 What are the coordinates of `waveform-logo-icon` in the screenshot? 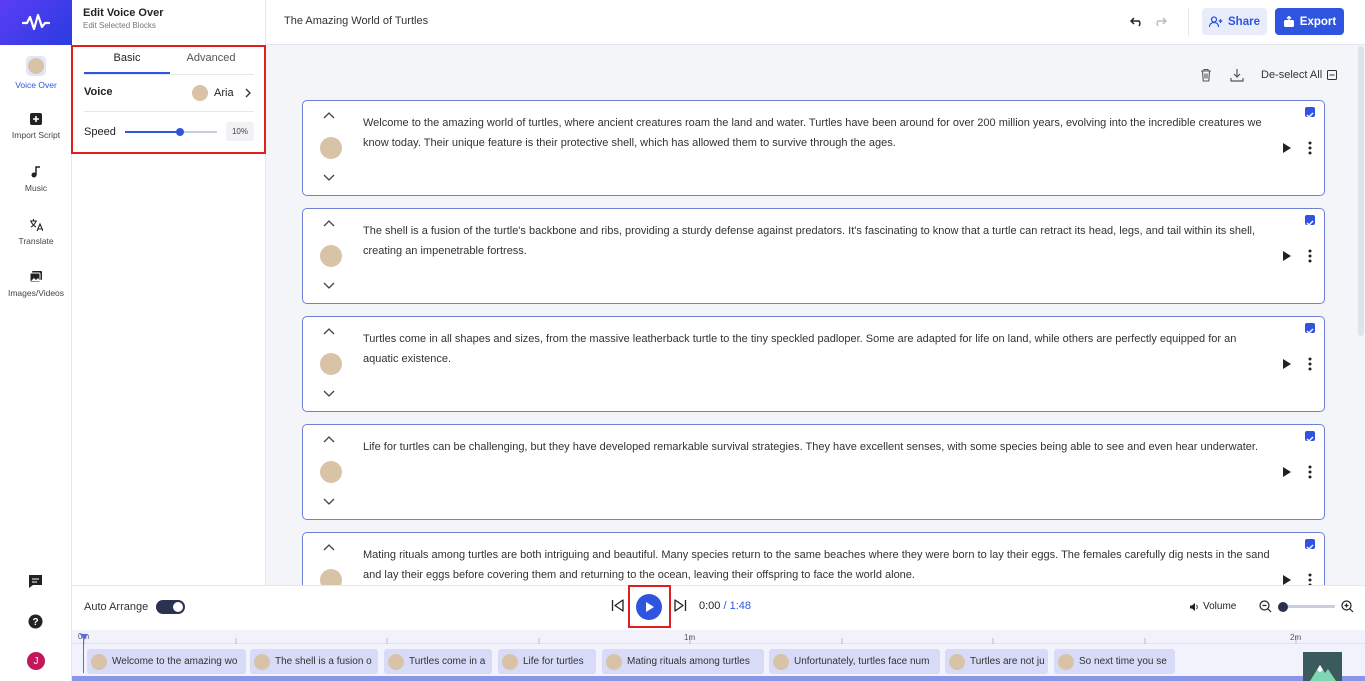 It's located at (36, 21).